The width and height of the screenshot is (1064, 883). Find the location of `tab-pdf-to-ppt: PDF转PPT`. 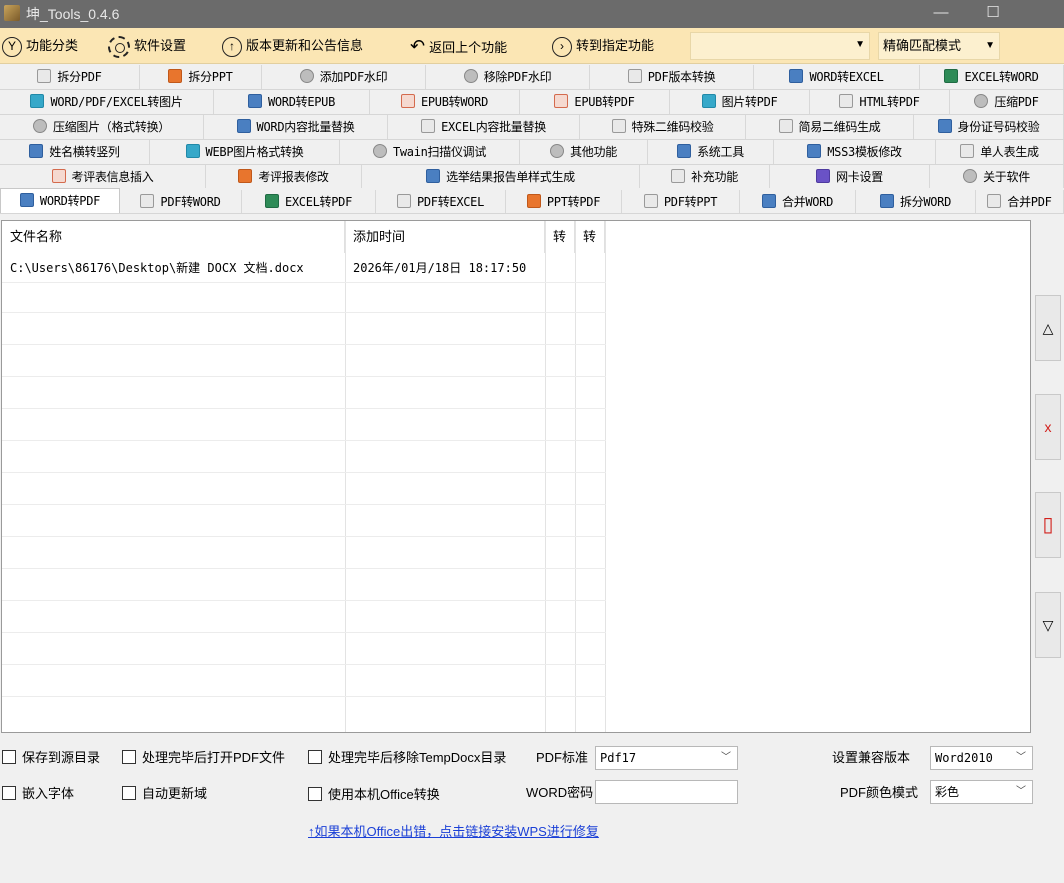

tab-pdf-to-ppt: PDF转PPT is located at coordinates (681, 201).